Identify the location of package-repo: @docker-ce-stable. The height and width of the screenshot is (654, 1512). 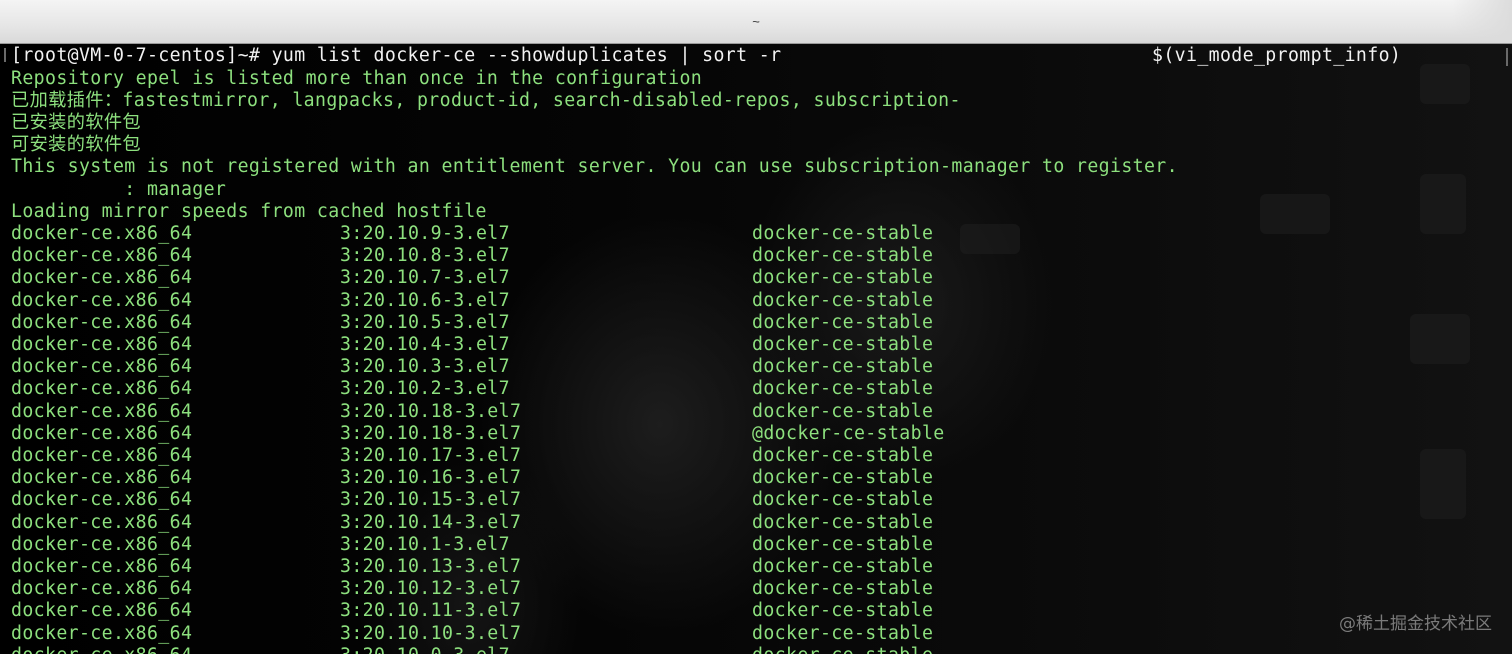
(848, 433).